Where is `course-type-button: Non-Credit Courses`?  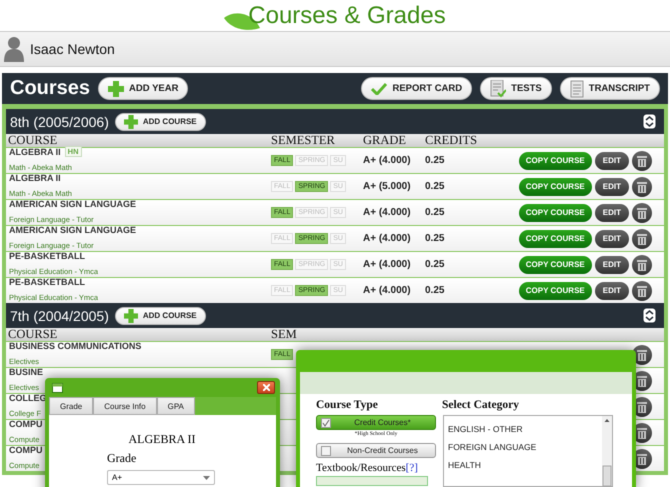 course-type-button: Non-Credit Courses is located at coordinates (376, 450).